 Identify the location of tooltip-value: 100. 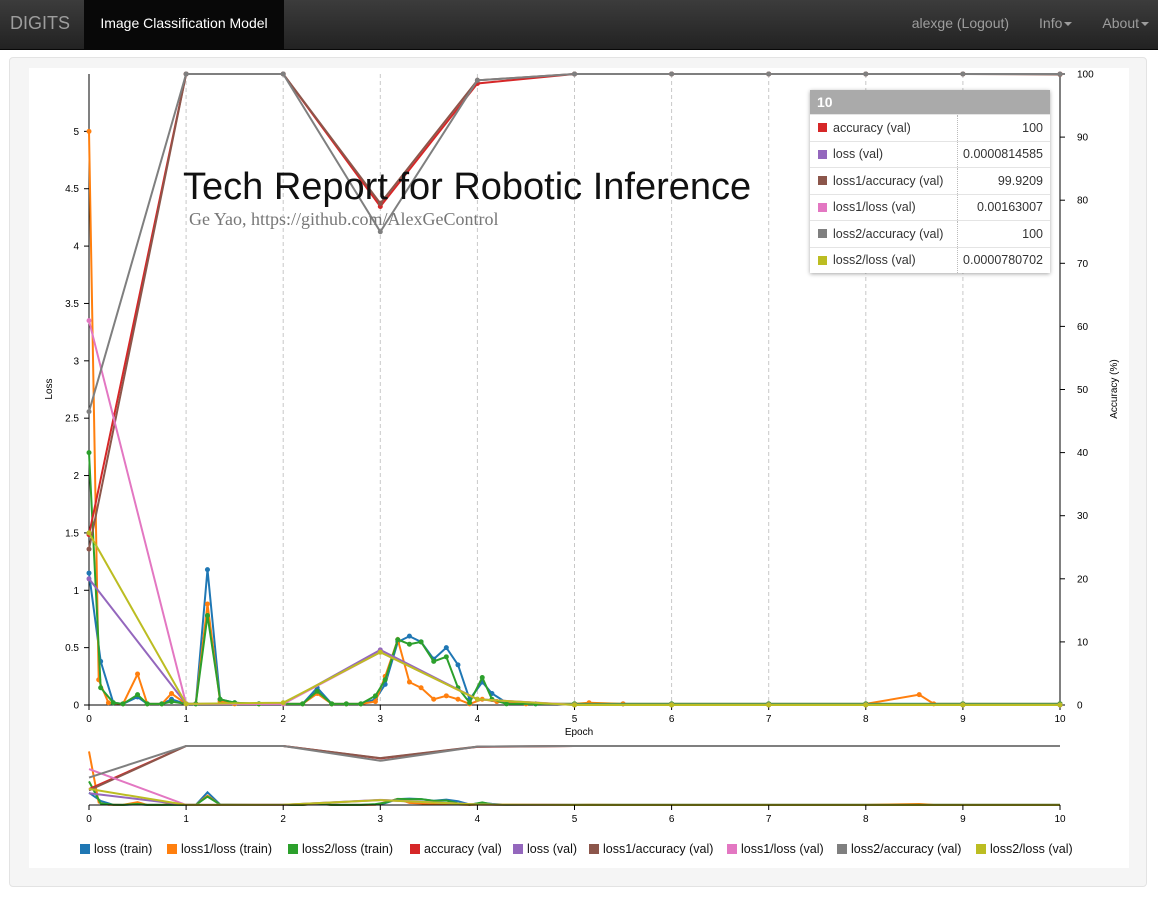
(1032, 127).